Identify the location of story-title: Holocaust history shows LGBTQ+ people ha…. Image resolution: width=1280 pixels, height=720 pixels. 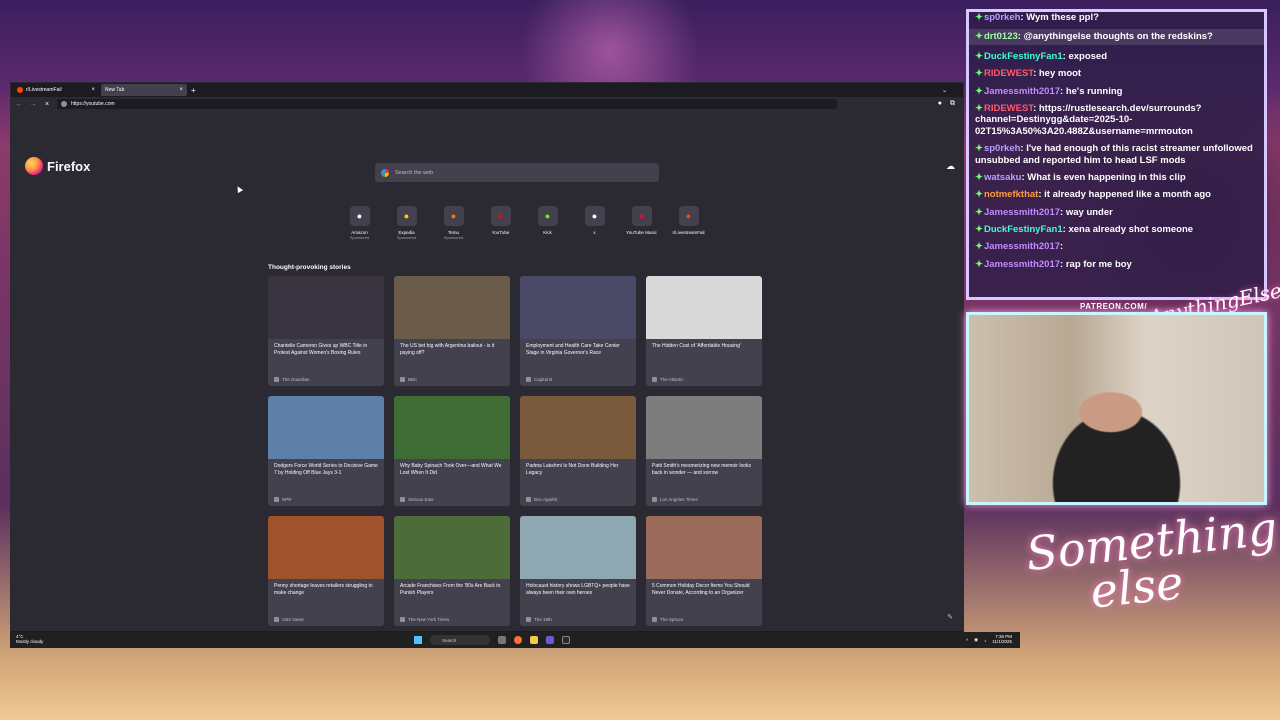
(578, 589).